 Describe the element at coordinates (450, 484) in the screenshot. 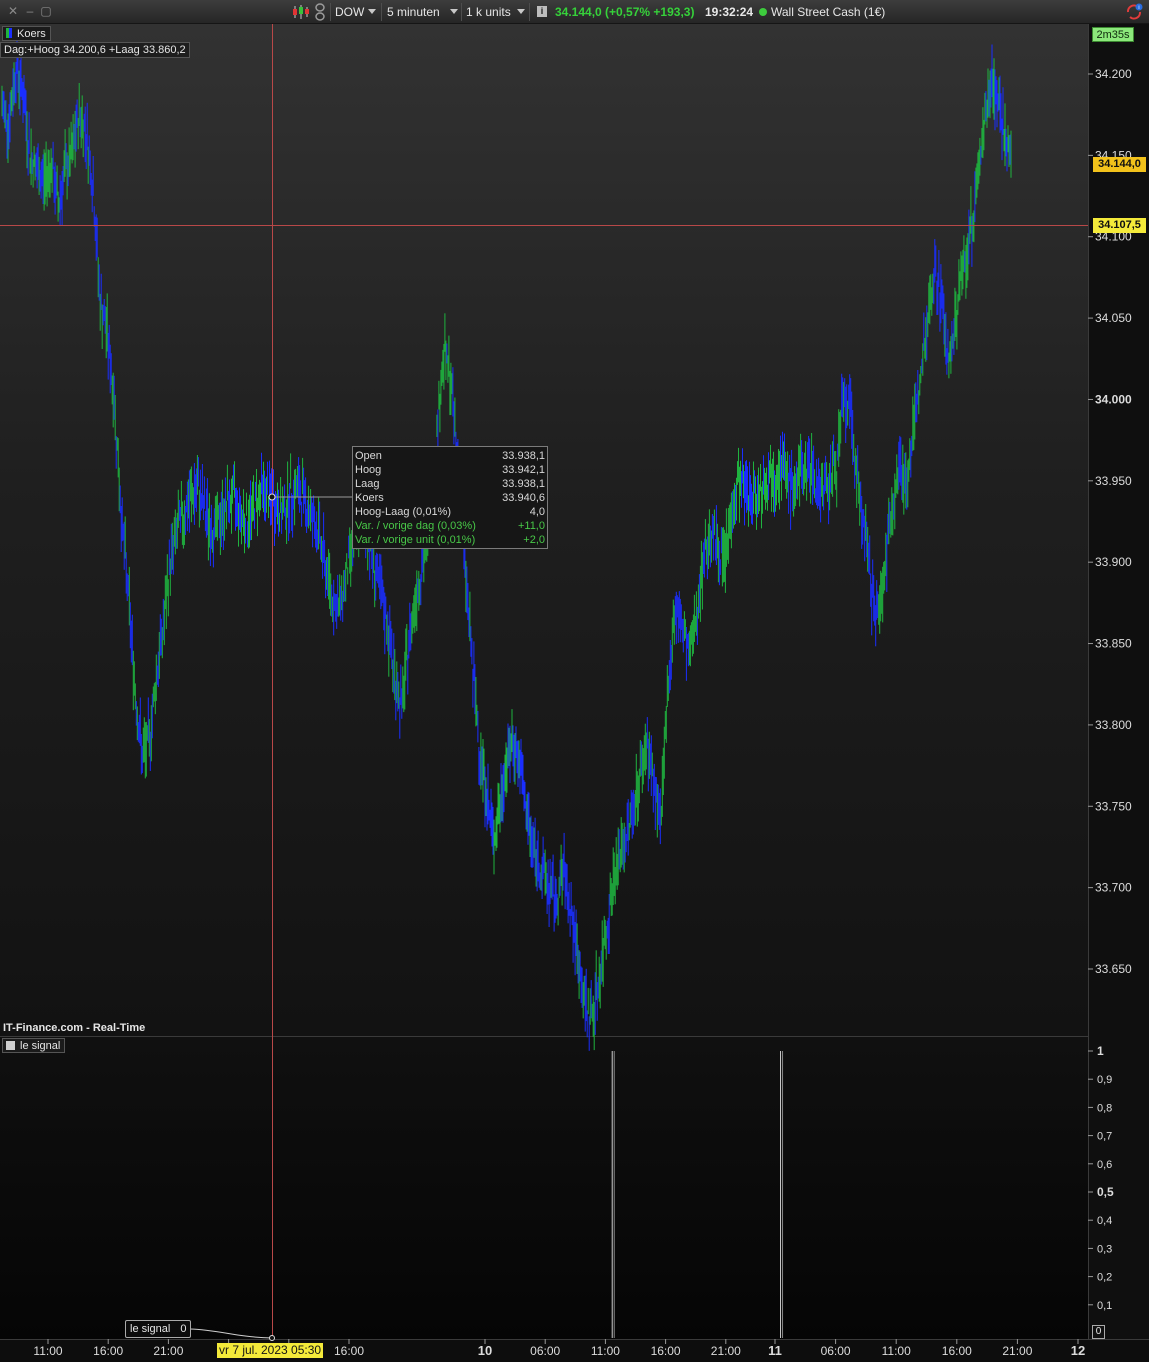

I see `tooltip-row-low: Laag 33.938,1` at that location.